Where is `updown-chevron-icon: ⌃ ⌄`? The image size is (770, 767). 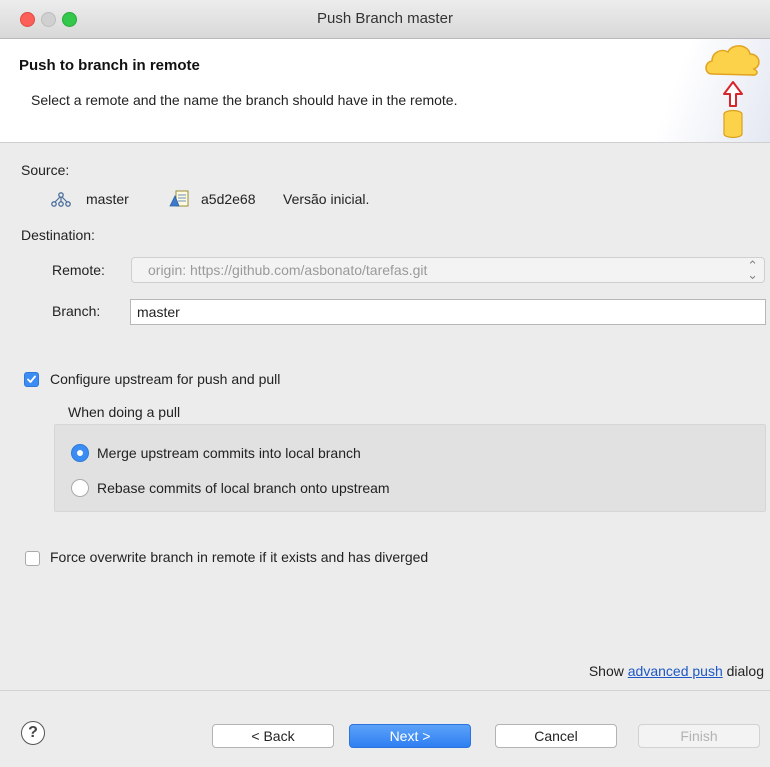
updown-chevron-icon: ⌃ ⌄ is located at coordinates (752, 270).